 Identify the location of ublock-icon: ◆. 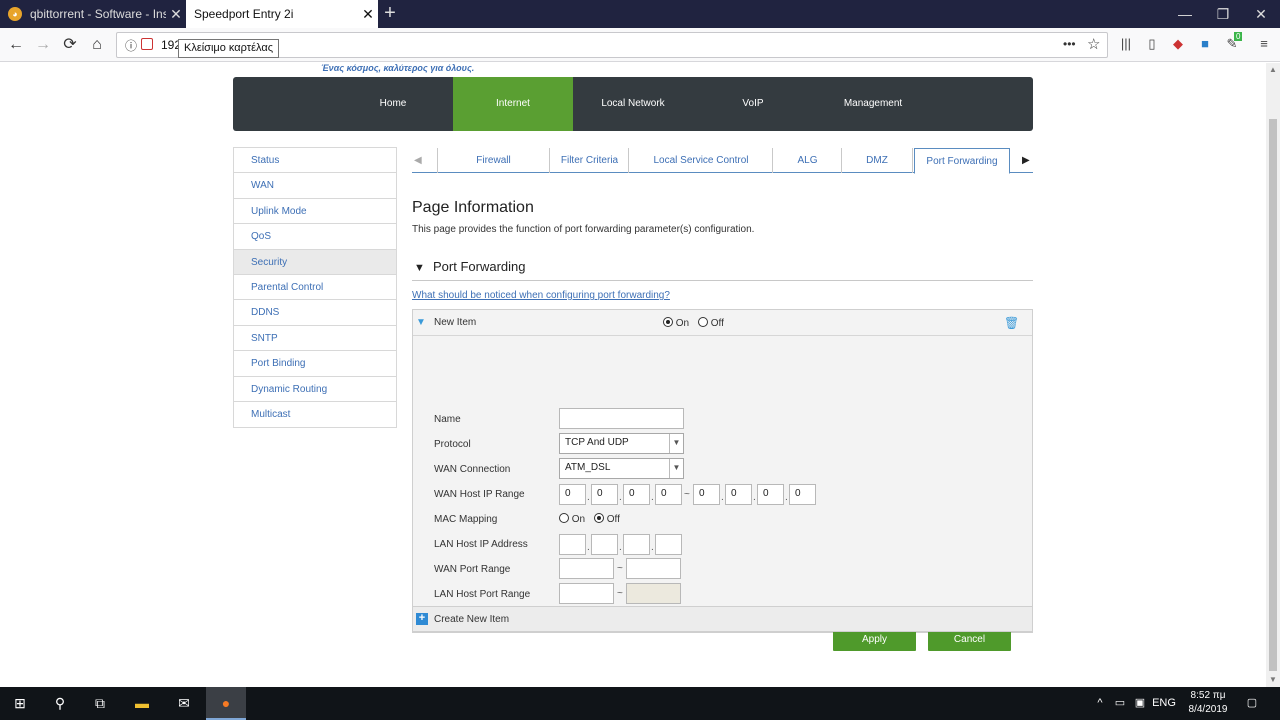
(1178, 44).